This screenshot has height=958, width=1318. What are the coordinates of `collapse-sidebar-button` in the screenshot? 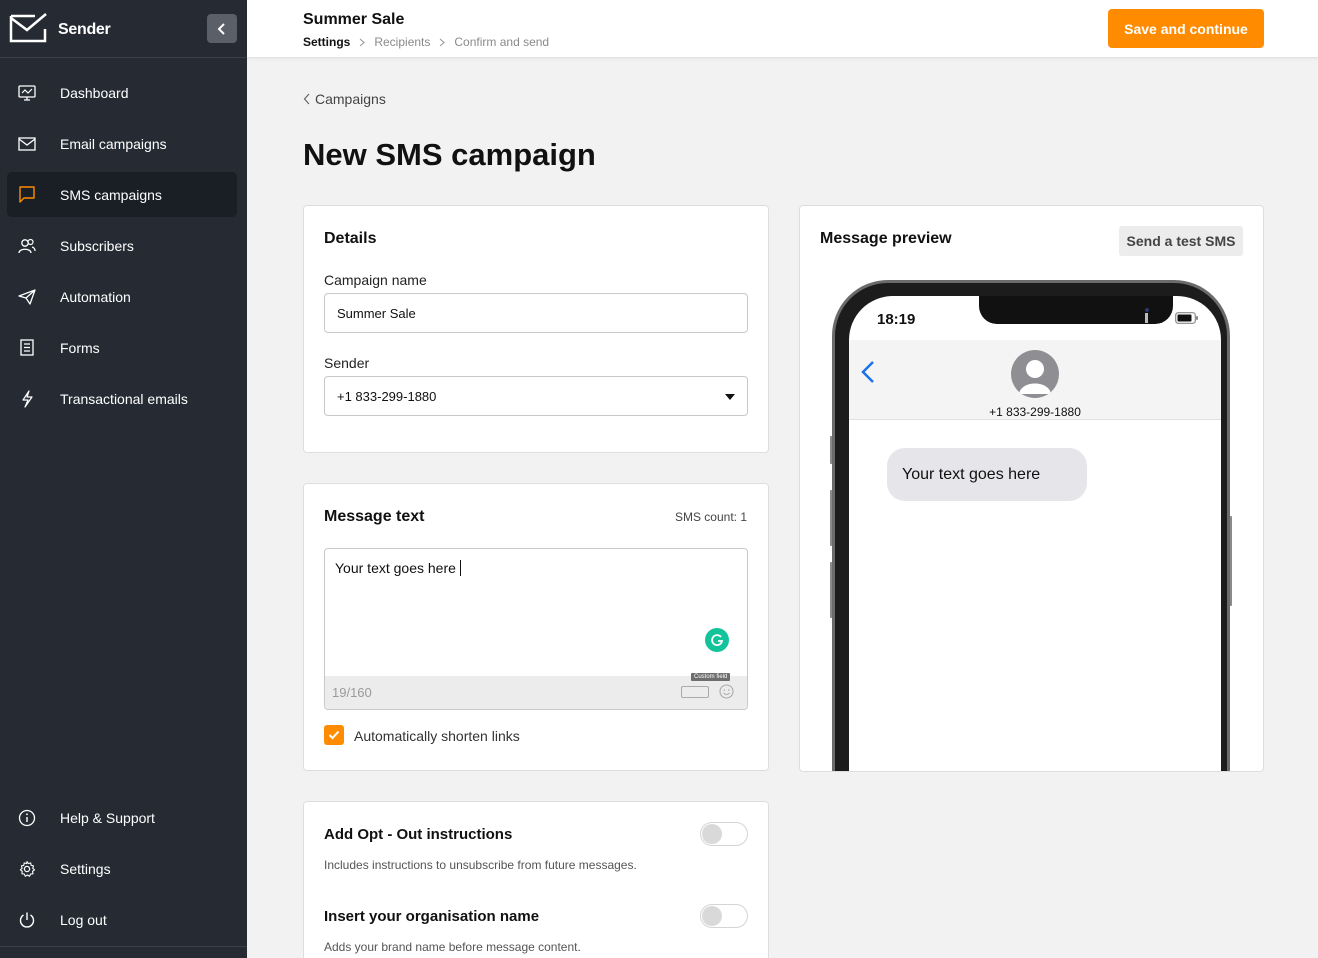 It's located at (222, 28).